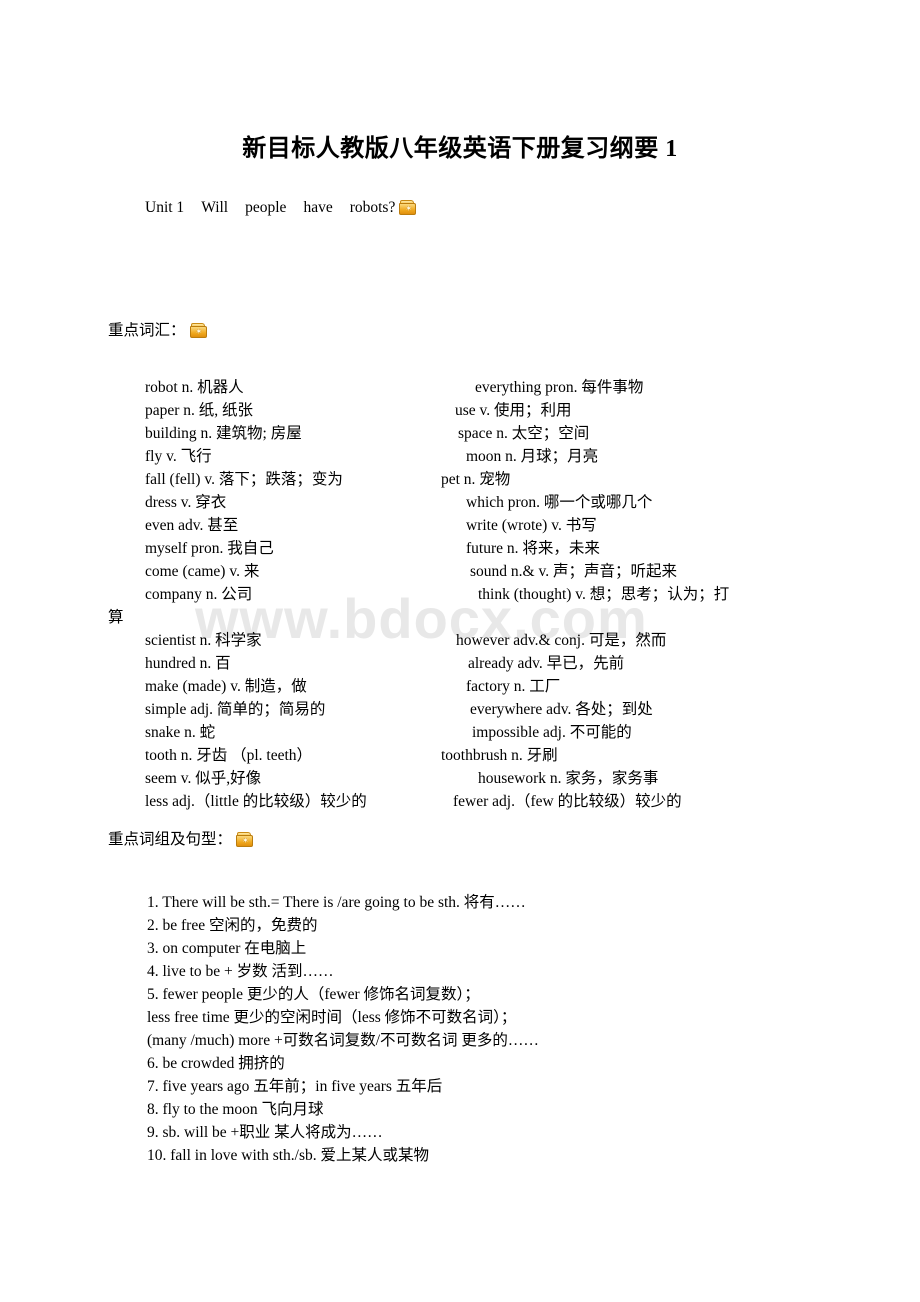 The height and width of the screenshot is (1302, 920). I want to click on phrase-item: 7. five years ago 五年前；in five years 五年后, so click(295, 1086).